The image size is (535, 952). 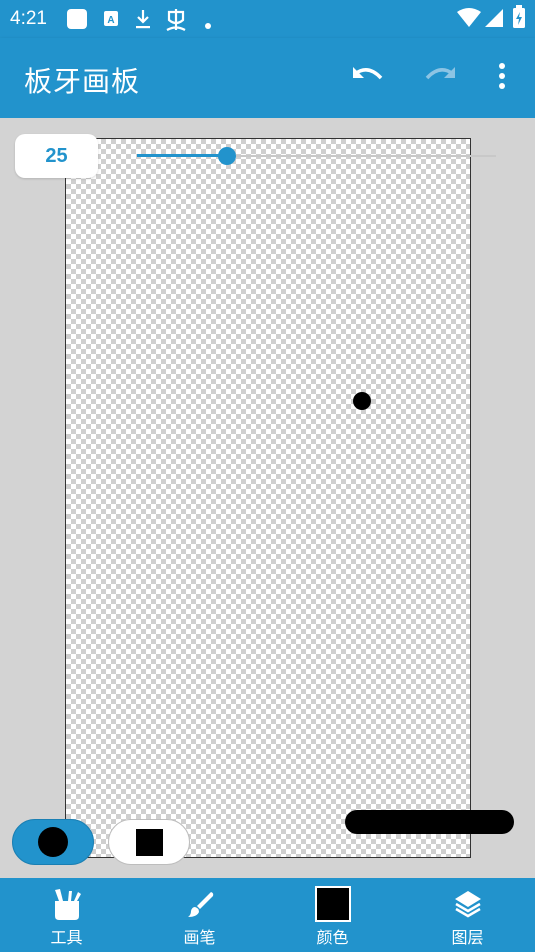 I want to click on app-bar: 板牙画板, so click(x=267, y=78).